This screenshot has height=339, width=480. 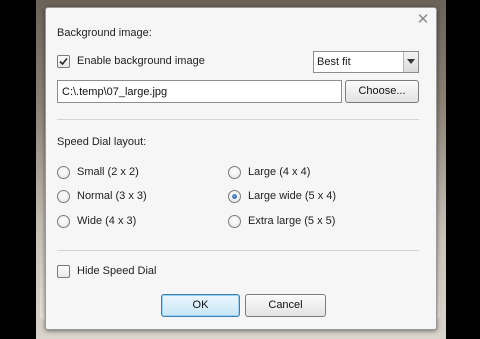 I want to click on radio-large-wide, so click(x=234, y=196).